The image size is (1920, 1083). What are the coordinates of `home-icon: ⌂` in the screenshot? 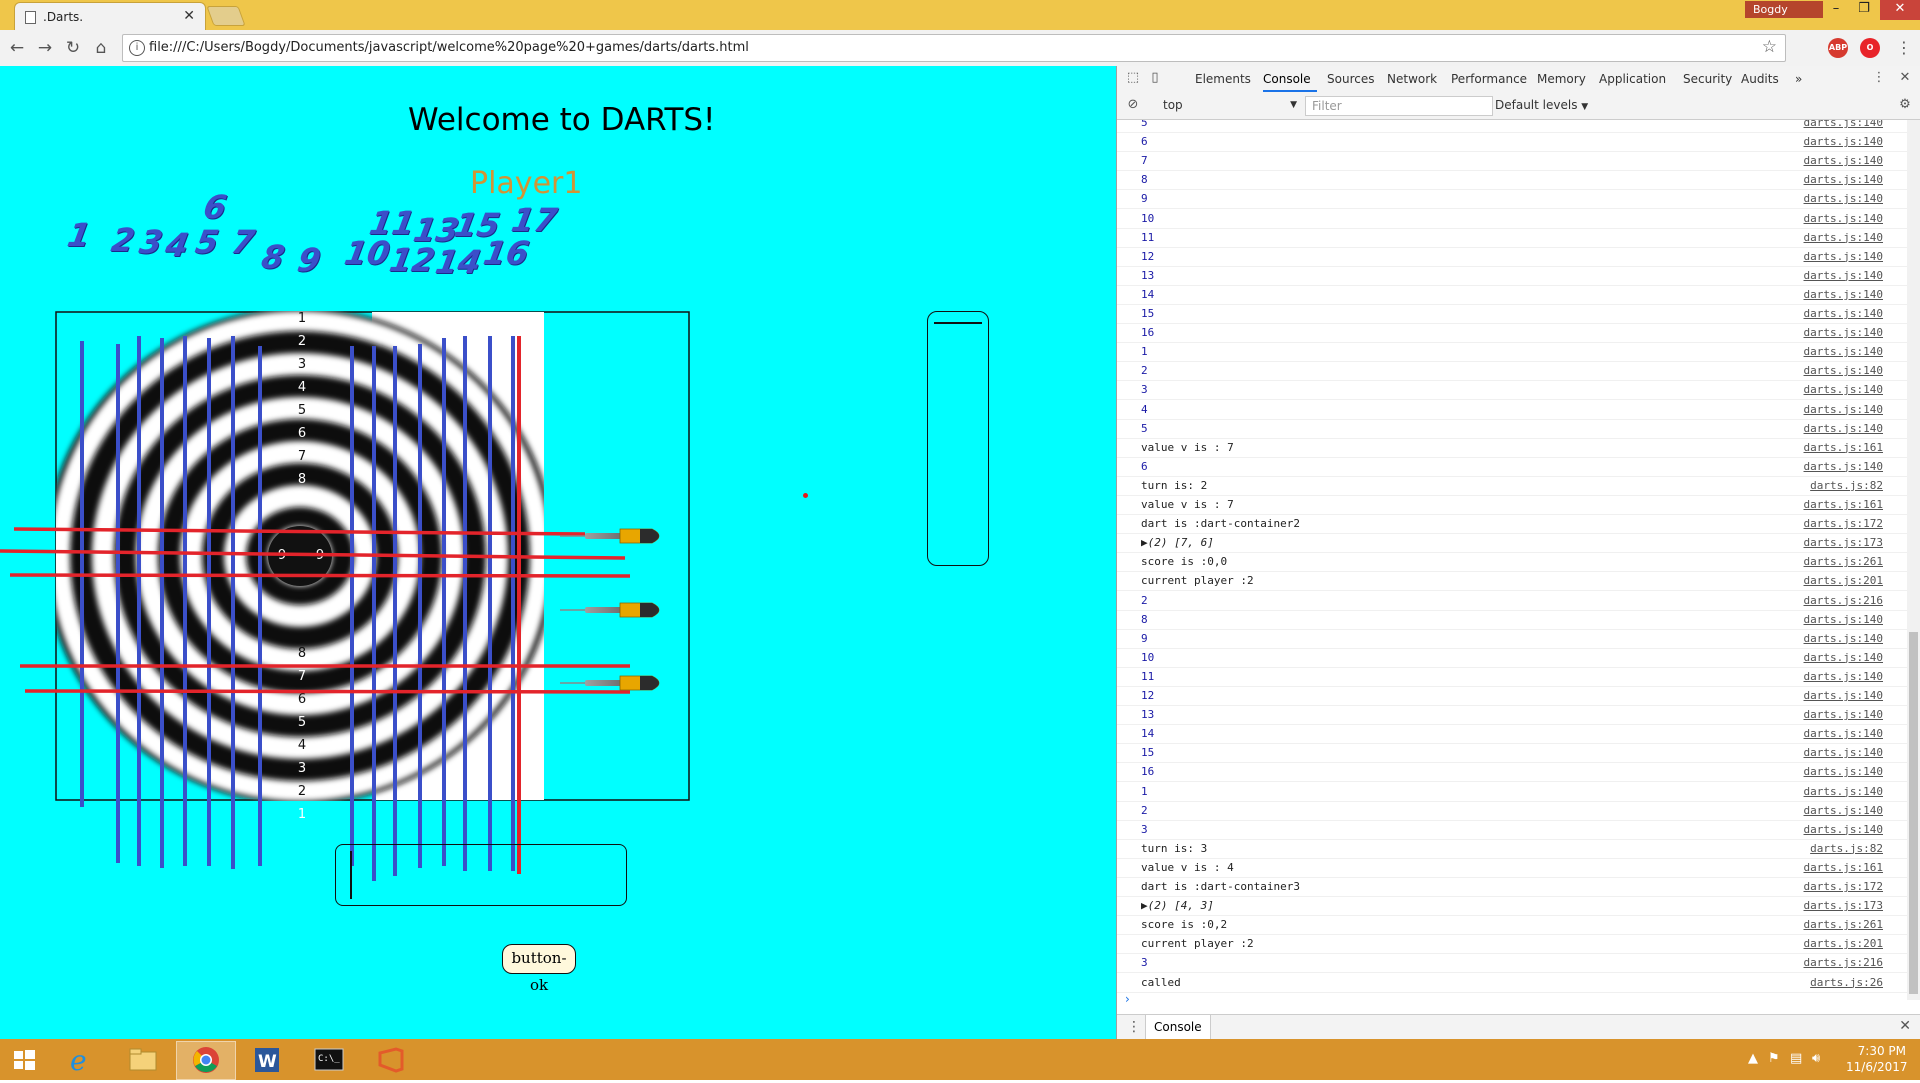 It's located at (101, 48).